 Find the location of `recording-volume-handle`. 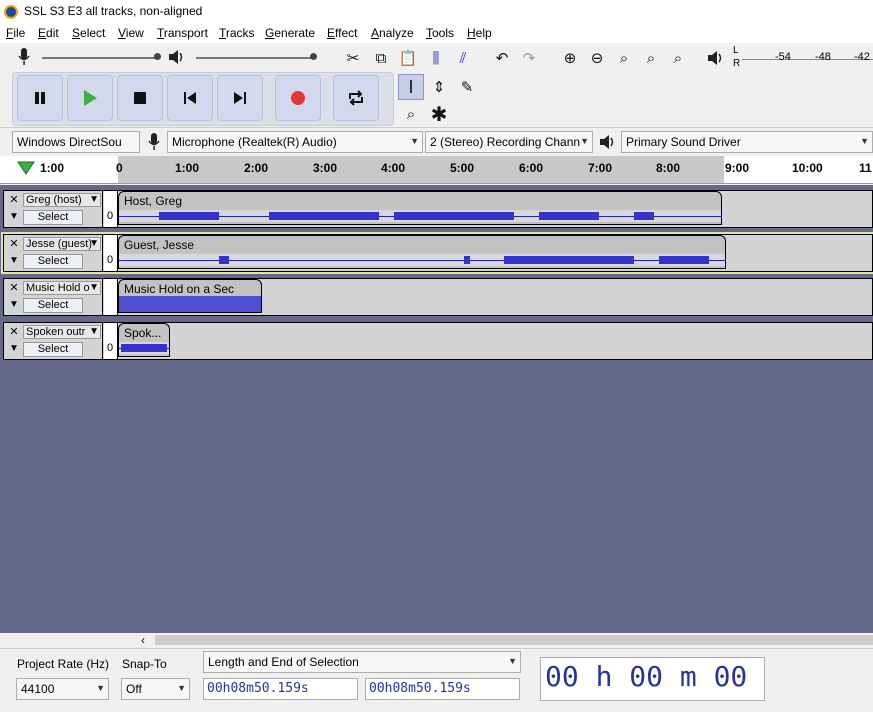

recording-volume-handle is located at coordinates (157, 56).